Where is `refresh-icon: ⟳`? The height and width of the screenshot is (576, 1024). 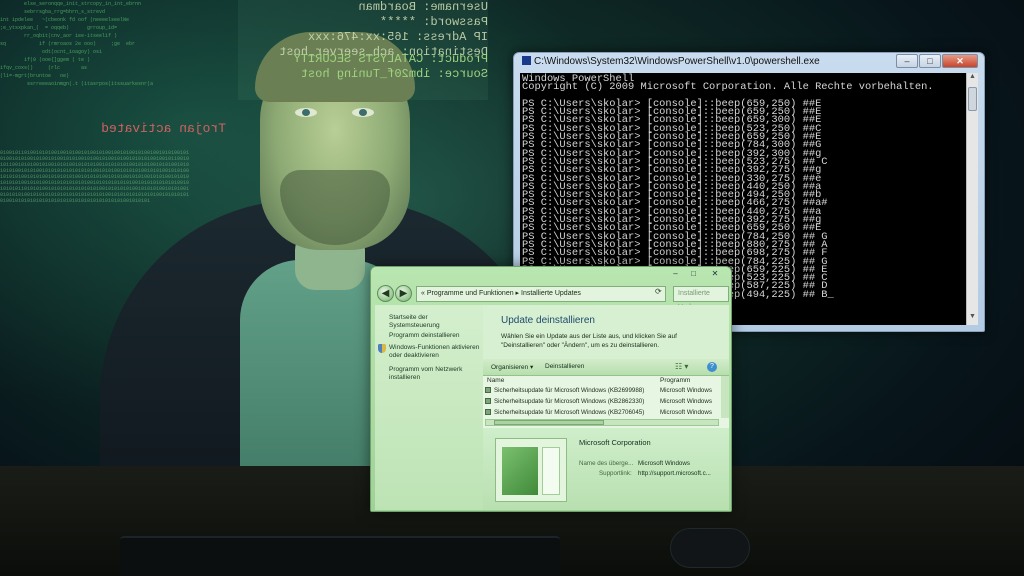
refresh-icon: ⟳ is located at coordinates (658, 291).